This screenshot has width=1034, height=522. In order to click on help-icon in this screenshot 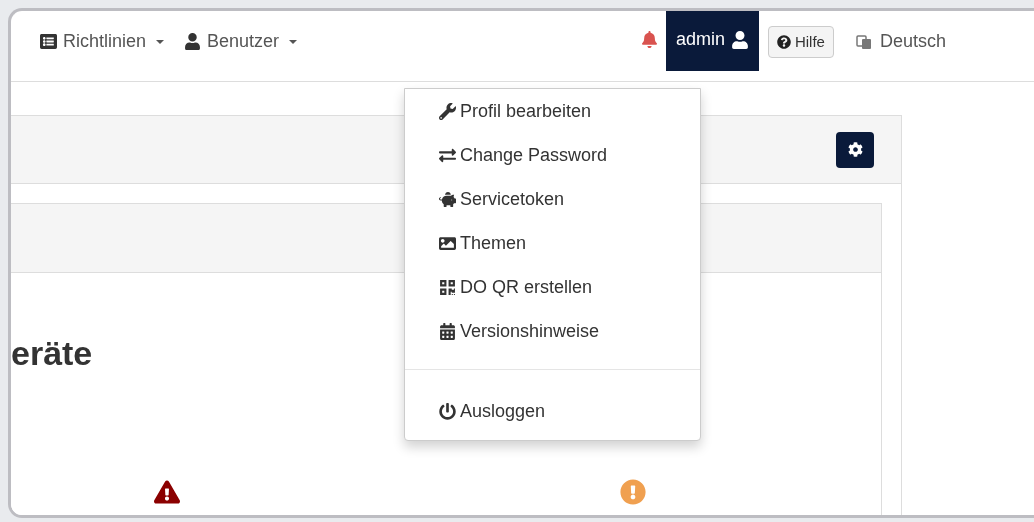, I will do `click(783, 42)`.